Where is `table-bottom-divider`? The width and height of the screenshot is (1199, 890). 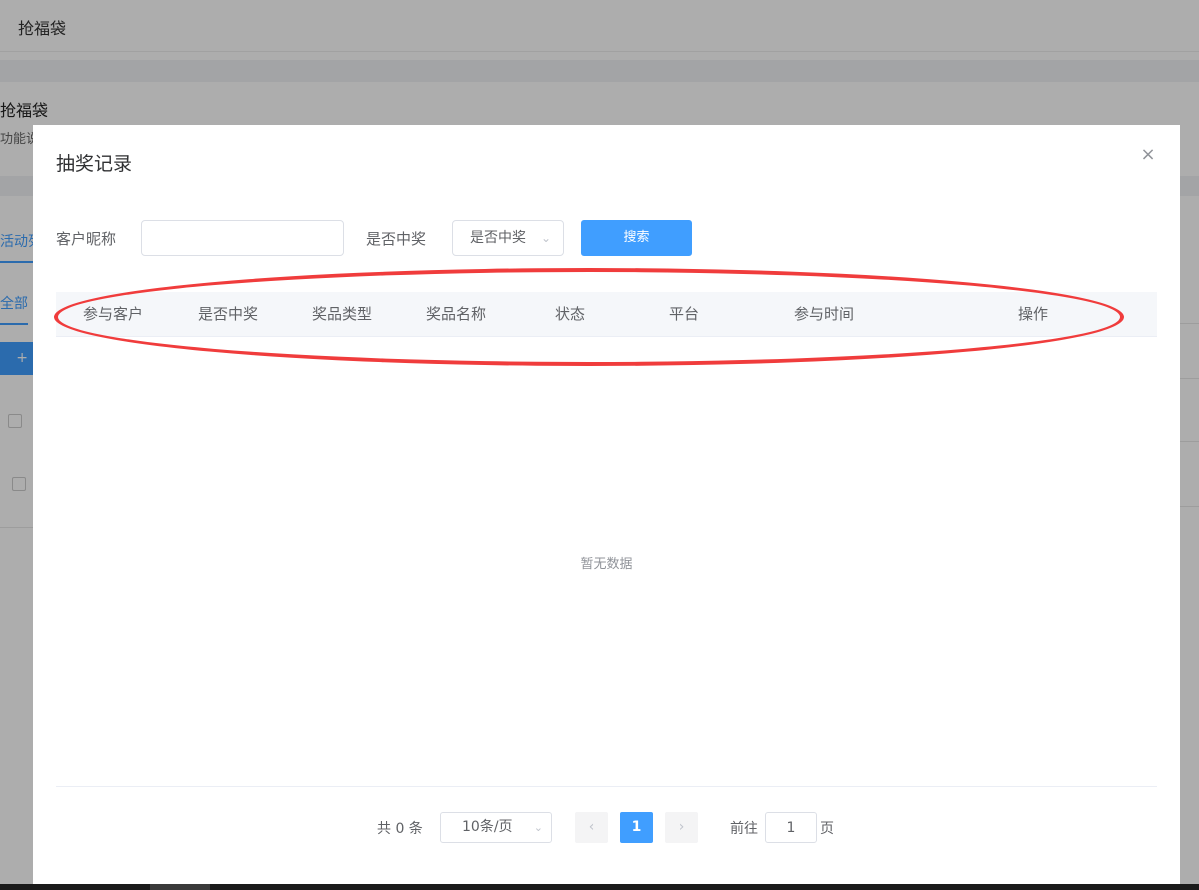
table-bottom-divider is located at coordinates (606, 786).